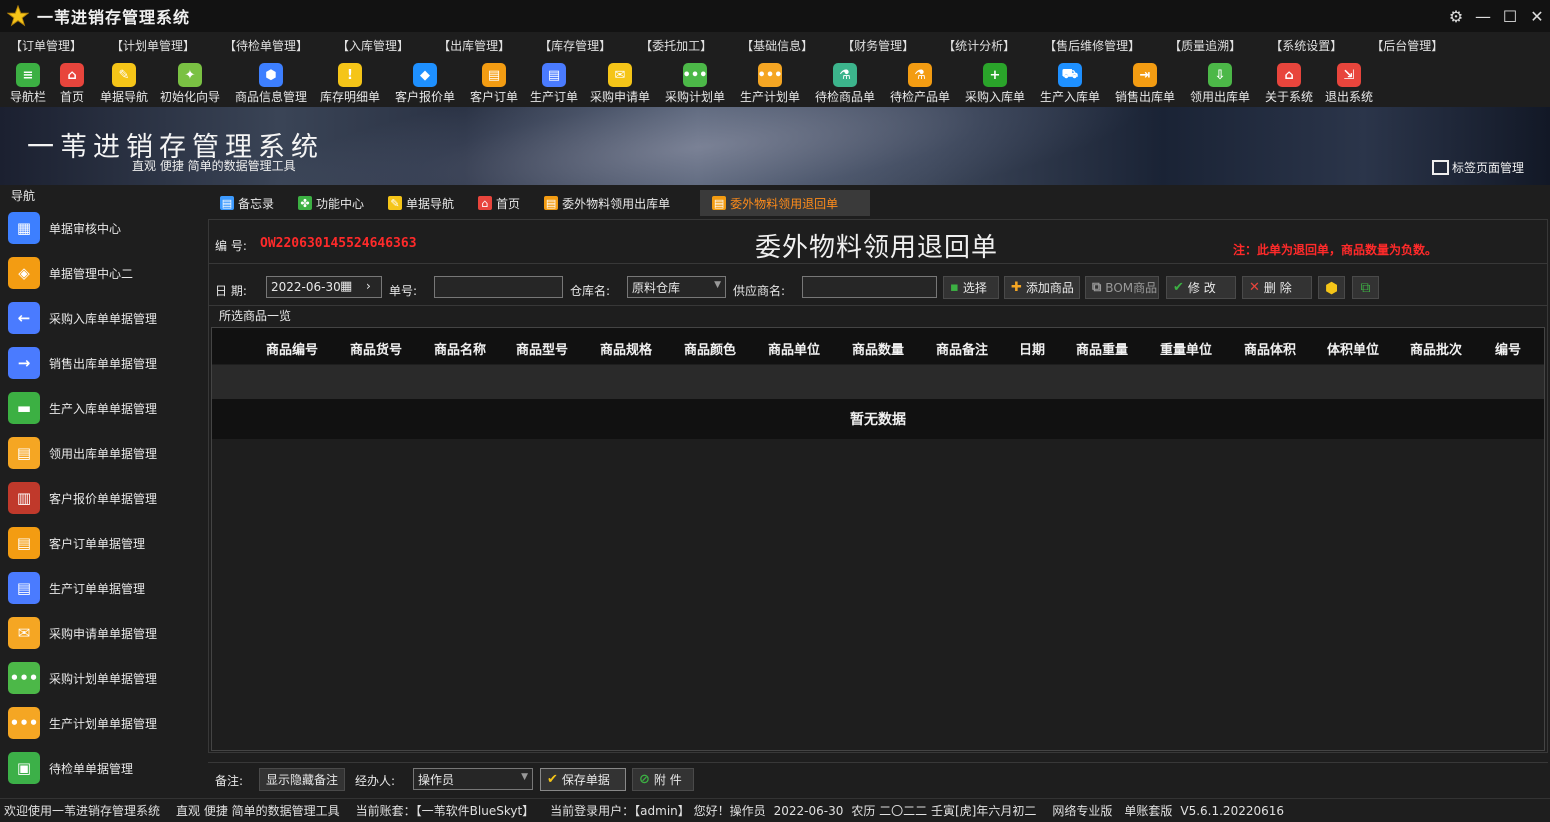 This screenshot has height=822, width=1550. Describe the element at coordinates (551, 203) in the screenshot. I see `doc-icon: ▤` at that location.